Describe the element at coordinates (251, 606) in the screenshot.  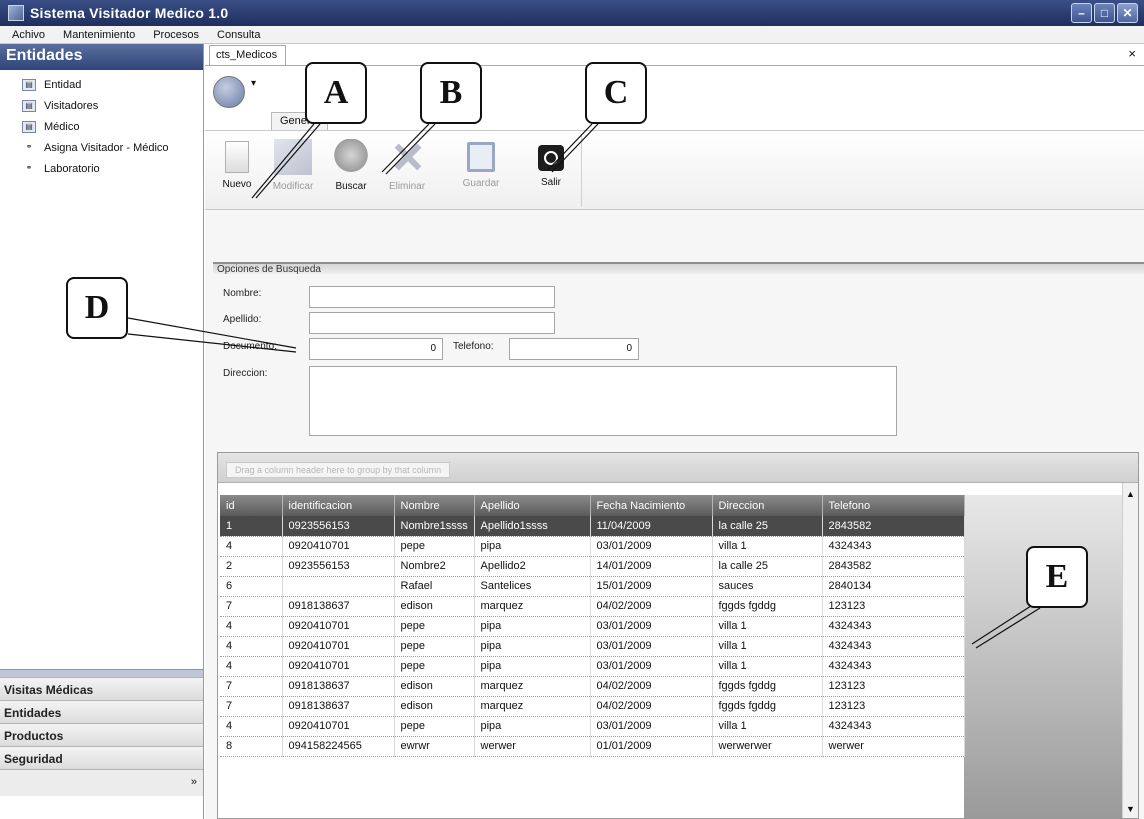
I see `cell-id: 7` at that location.